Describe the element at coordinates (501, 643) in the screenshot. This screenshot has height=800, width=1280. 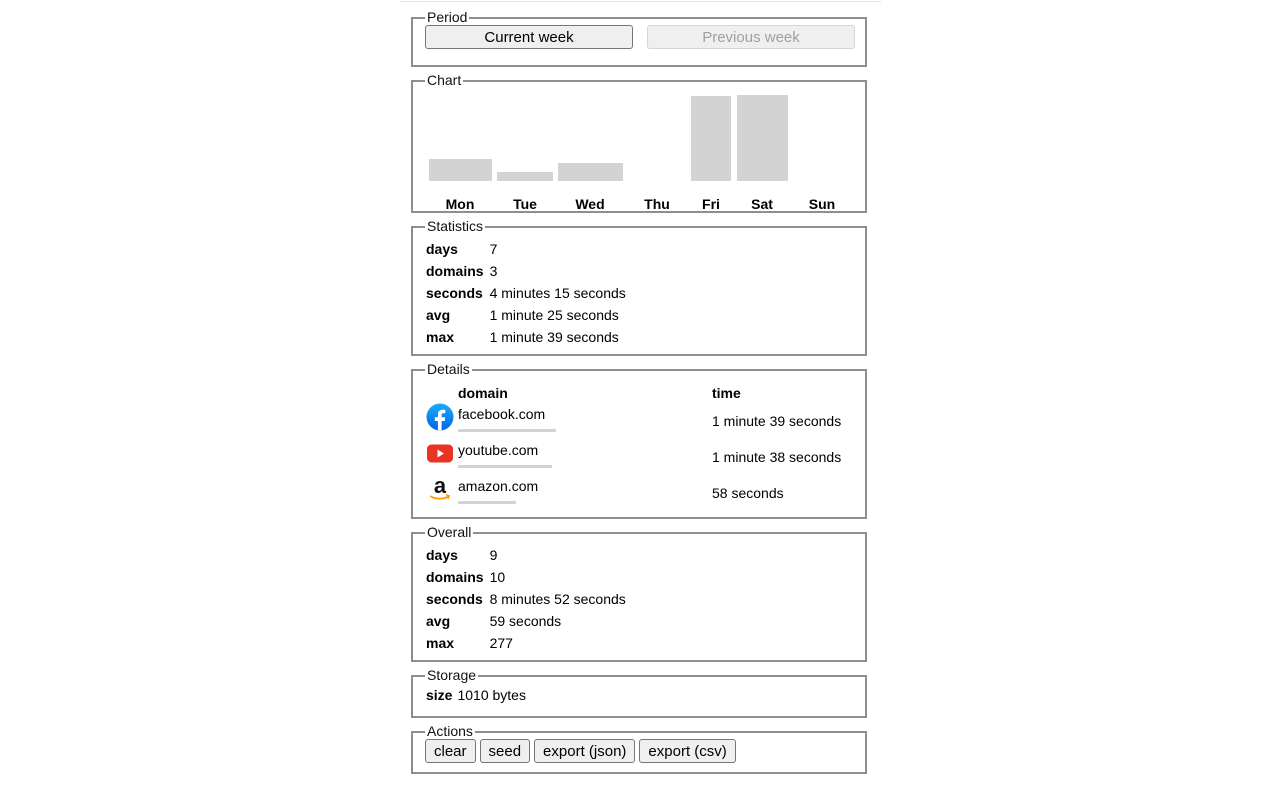
I see `overall-value: 277` at that location.